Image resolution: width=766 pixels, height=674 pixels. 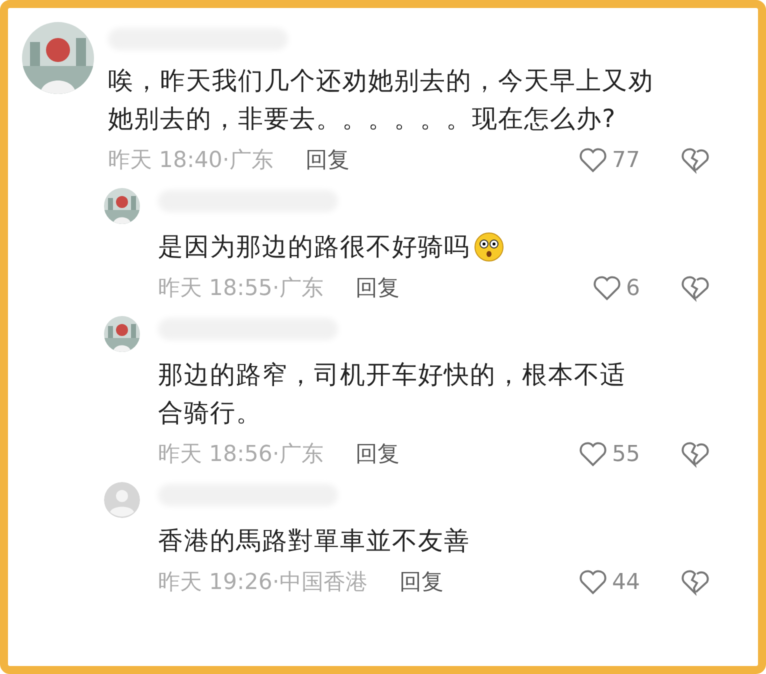 I want to click on like-count: 55, so click(x=626, y=454).